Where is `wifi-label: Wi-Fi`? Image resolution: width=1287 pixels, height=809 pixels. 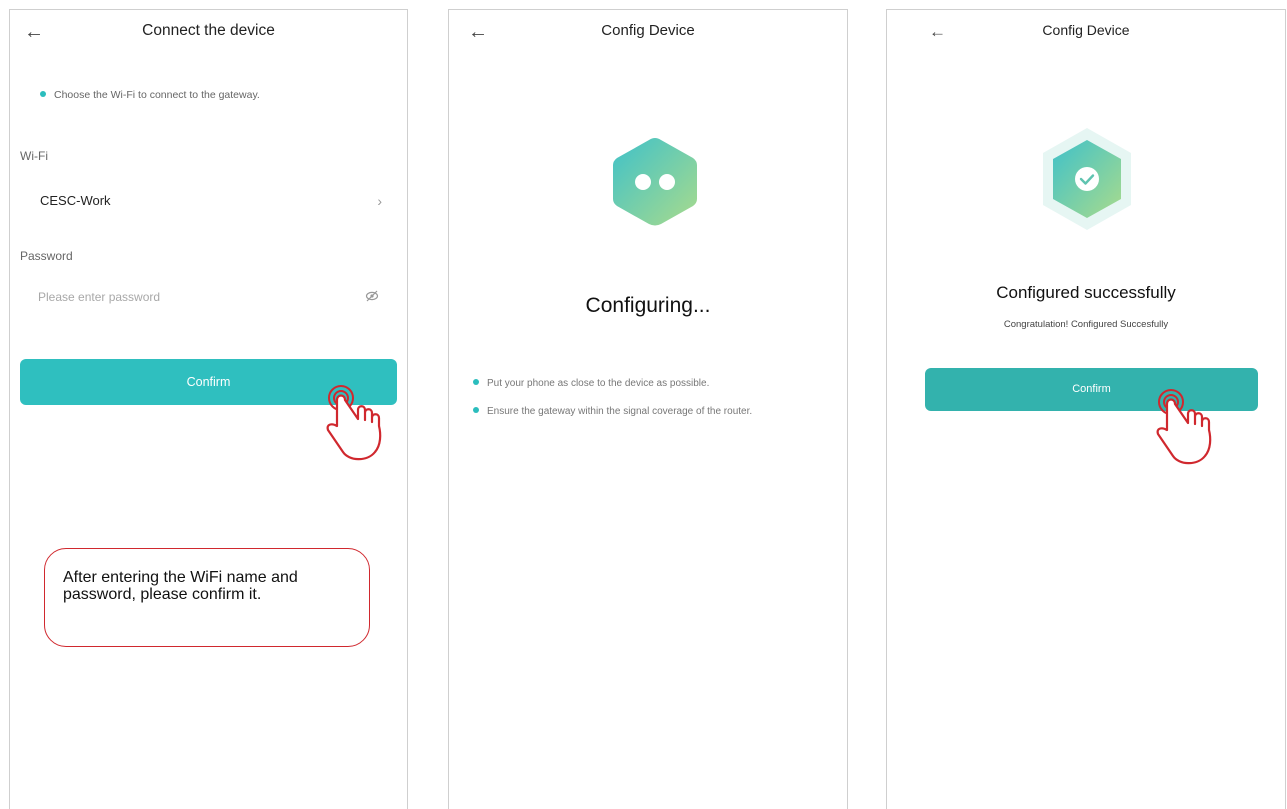
wifi-label: Wi-Fi is located at coordinates (34, 156).